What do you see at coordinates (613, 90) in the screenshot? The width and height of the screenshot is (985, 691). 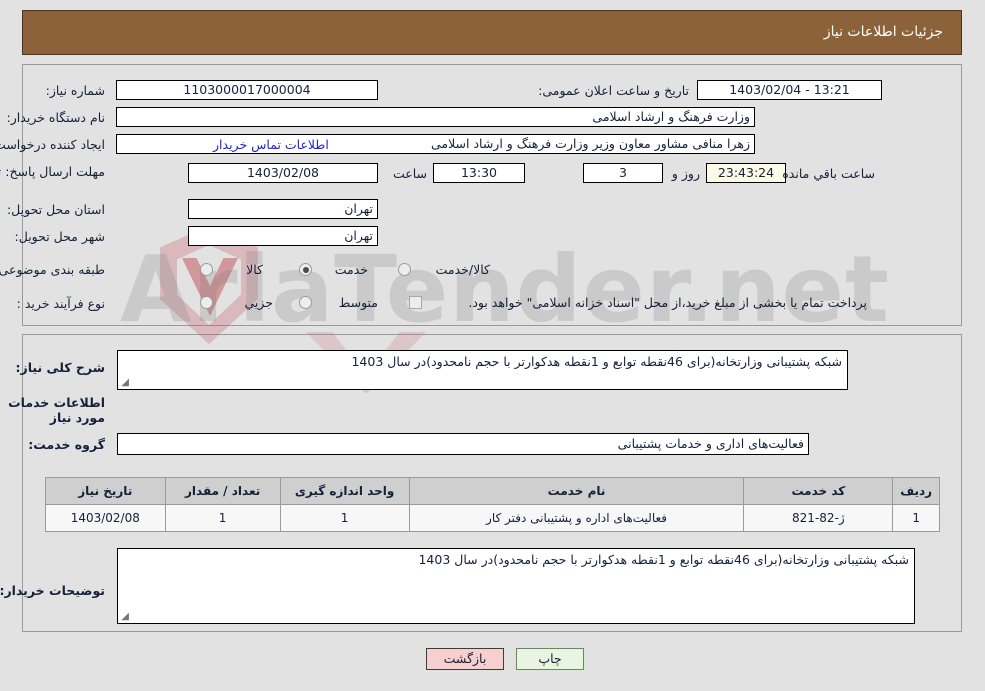 I see `public-announce-label: تاریخ و ساعت اعلان عمومی:` at bounding box center [613, 90].